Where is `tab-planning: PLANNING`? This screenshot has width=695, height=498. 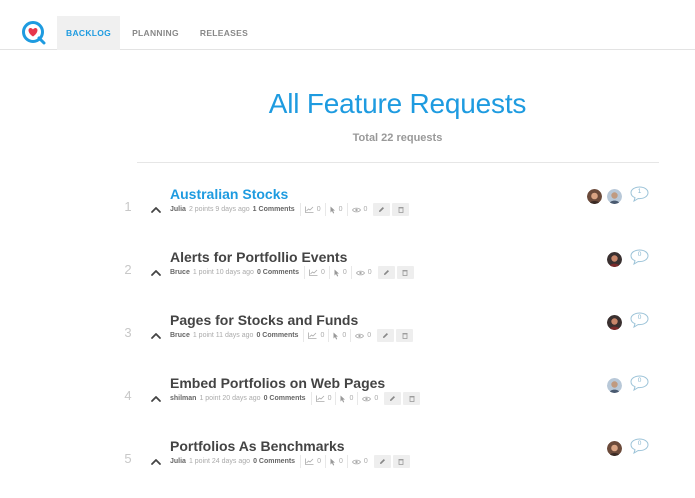
tab-planning: PLANNING is located at coordinates (155, 33).